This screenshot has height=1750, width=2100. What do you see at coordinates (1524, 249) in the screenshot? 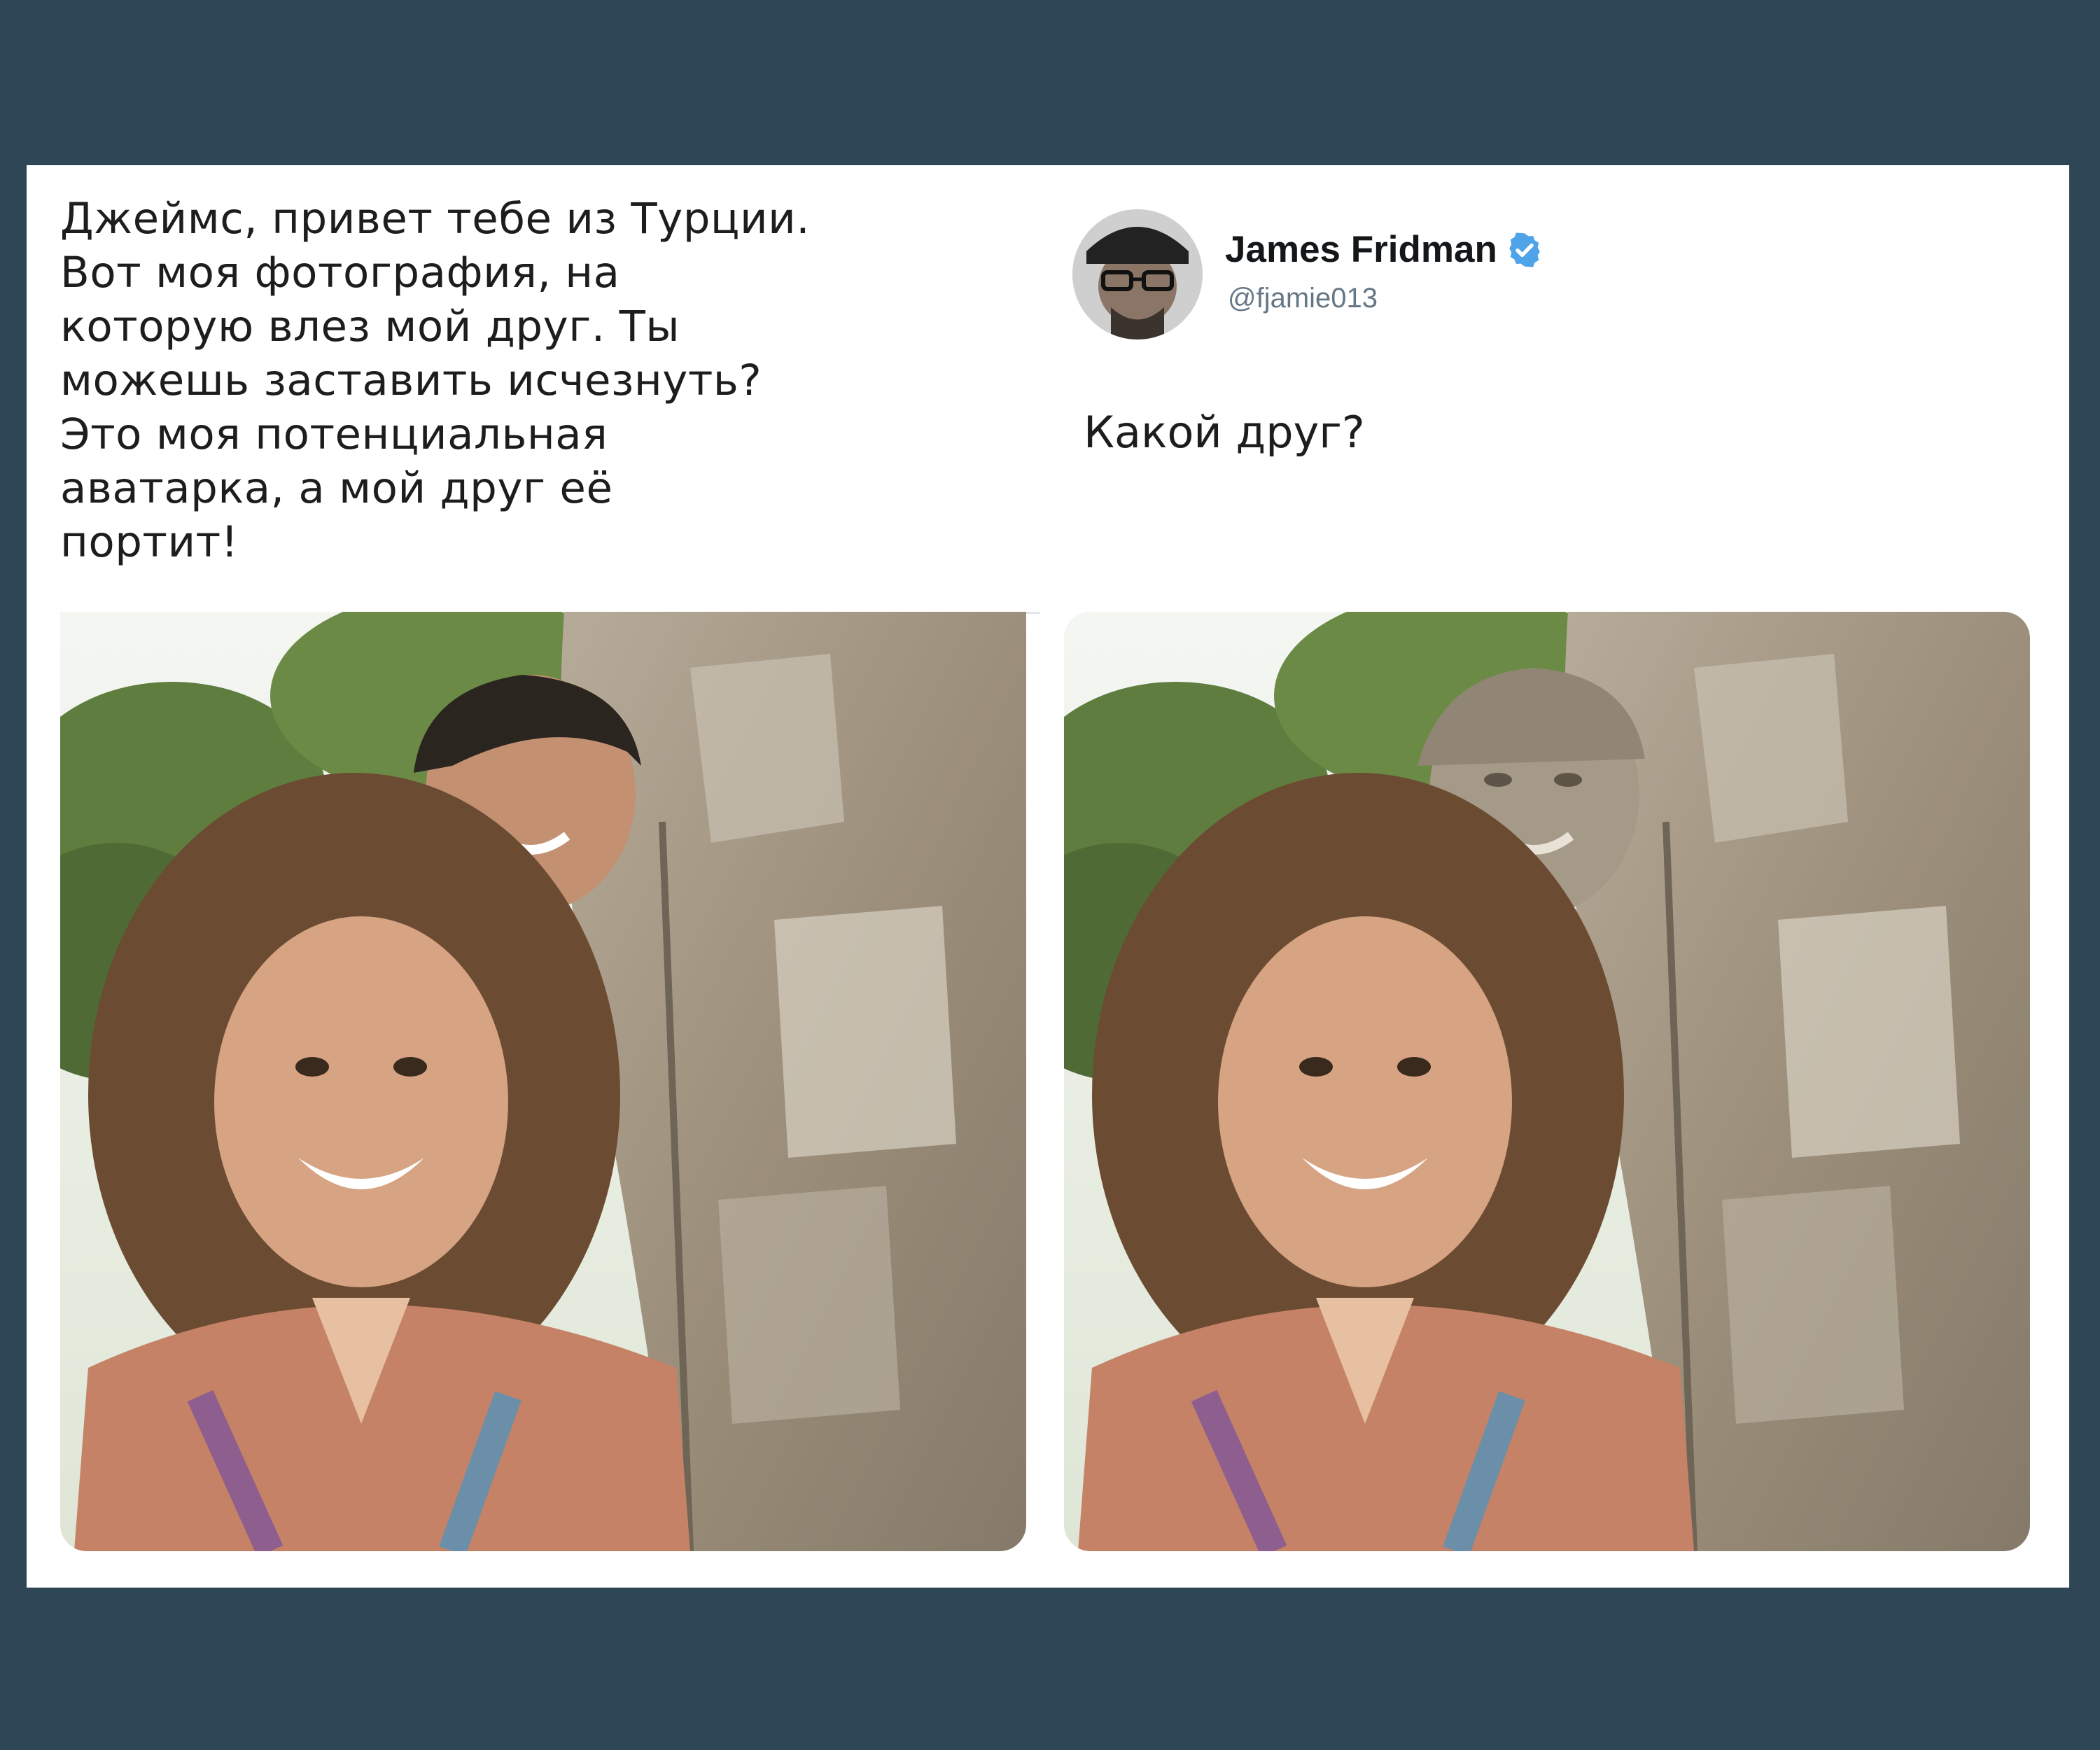
I see `verified-badge-icon` at bounding box center [1524, 249].